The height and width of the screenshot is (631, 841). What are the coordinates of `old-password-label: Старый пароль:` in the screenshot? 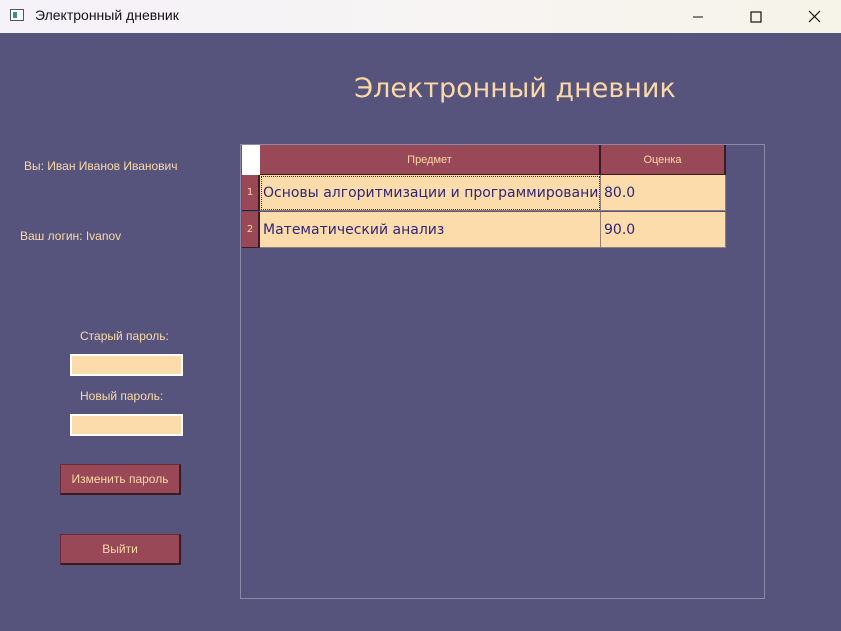 It's located at (124, 336).